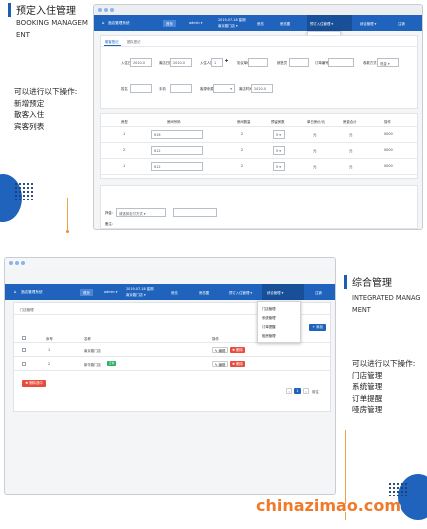 Image resolution: width=427 pixels, height=529 pixels. Describe the element at coordinates (46, 91) in the screenshot. I see `desc-line: 可以进行以下操作:` at that location.